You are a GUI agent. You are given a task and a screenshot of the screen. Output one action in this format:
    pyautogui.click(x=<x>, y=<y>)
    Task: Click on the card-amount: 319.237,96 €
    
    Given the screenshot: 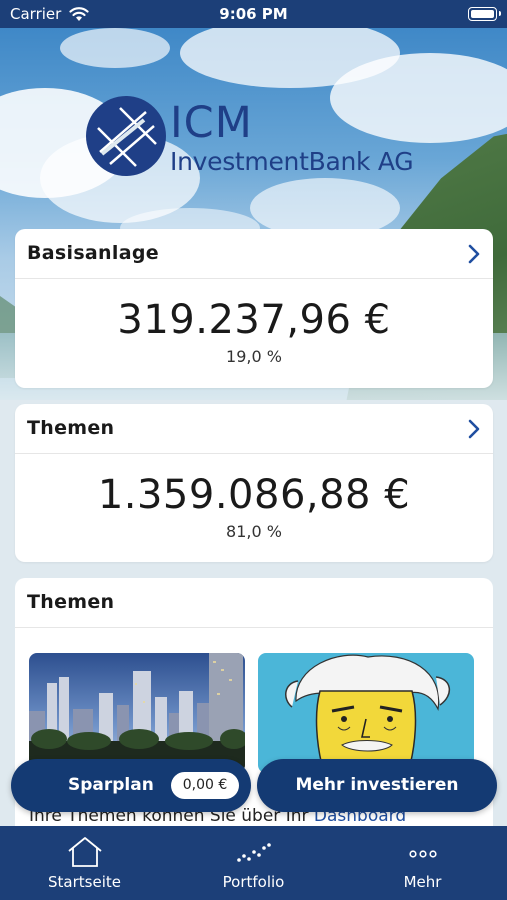 What is the action you would take?
    pyautogui.click(x=254, y=320)
    